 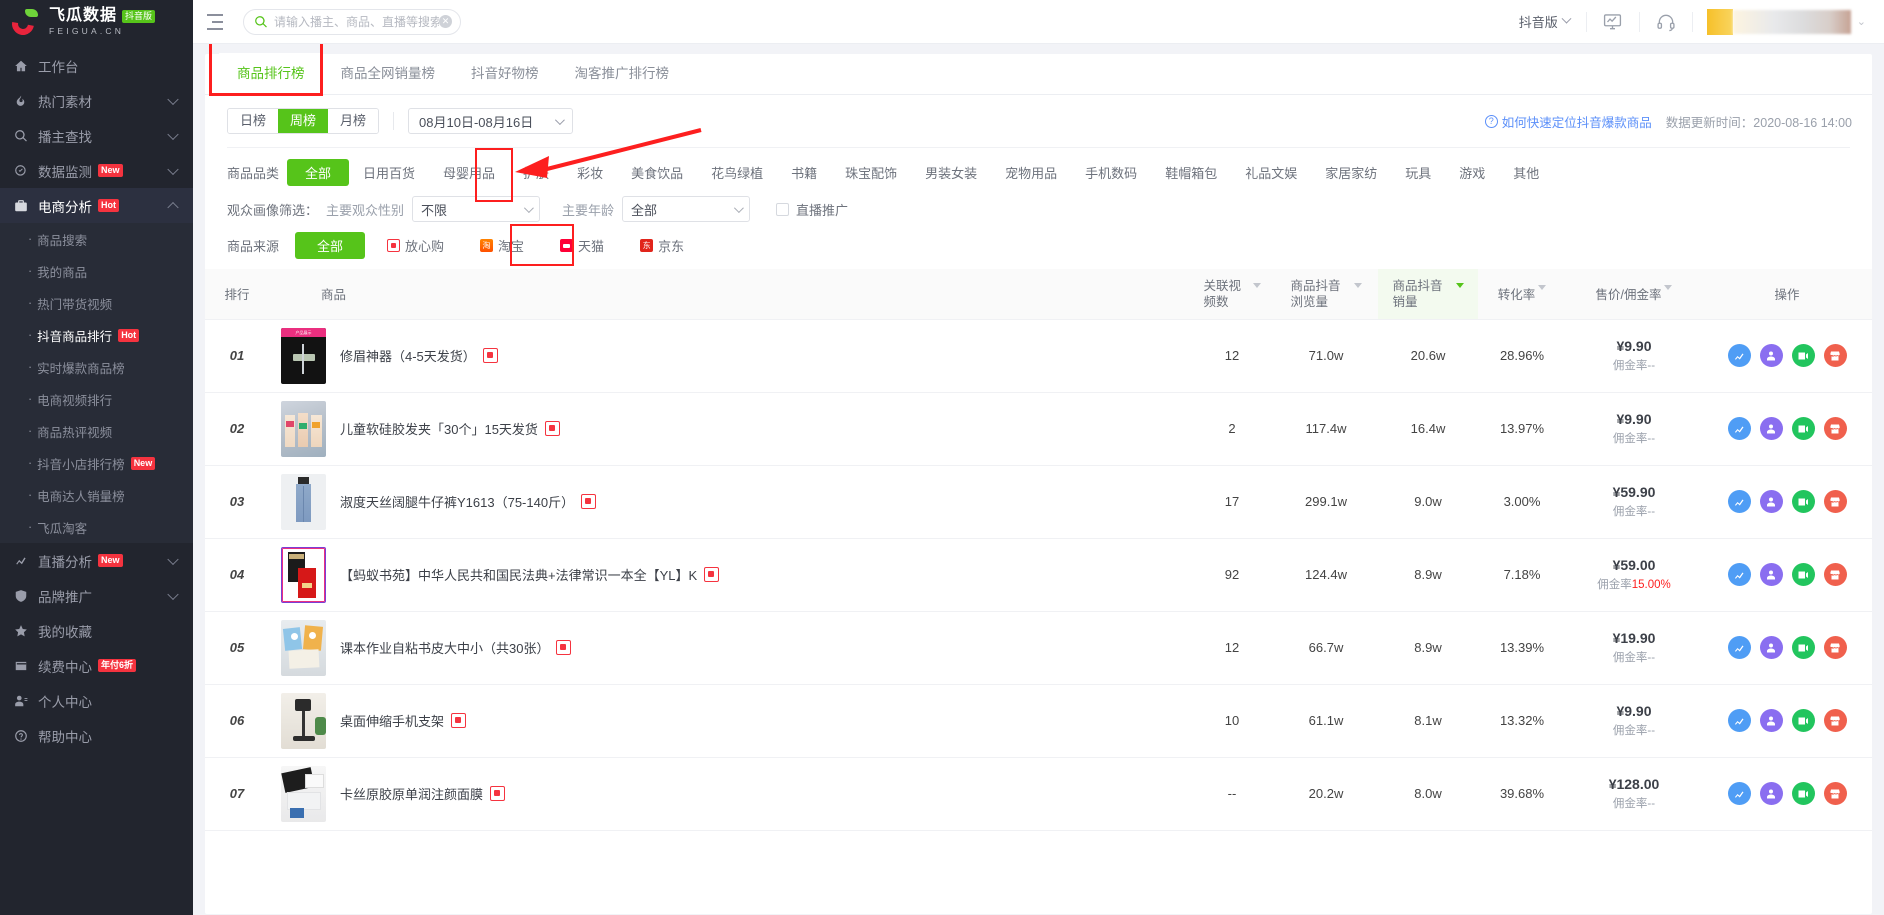 What do you see at coordinates (686, 209) in the screenshot?
I see `age-select: 全部` at bounding box center [686, 209].